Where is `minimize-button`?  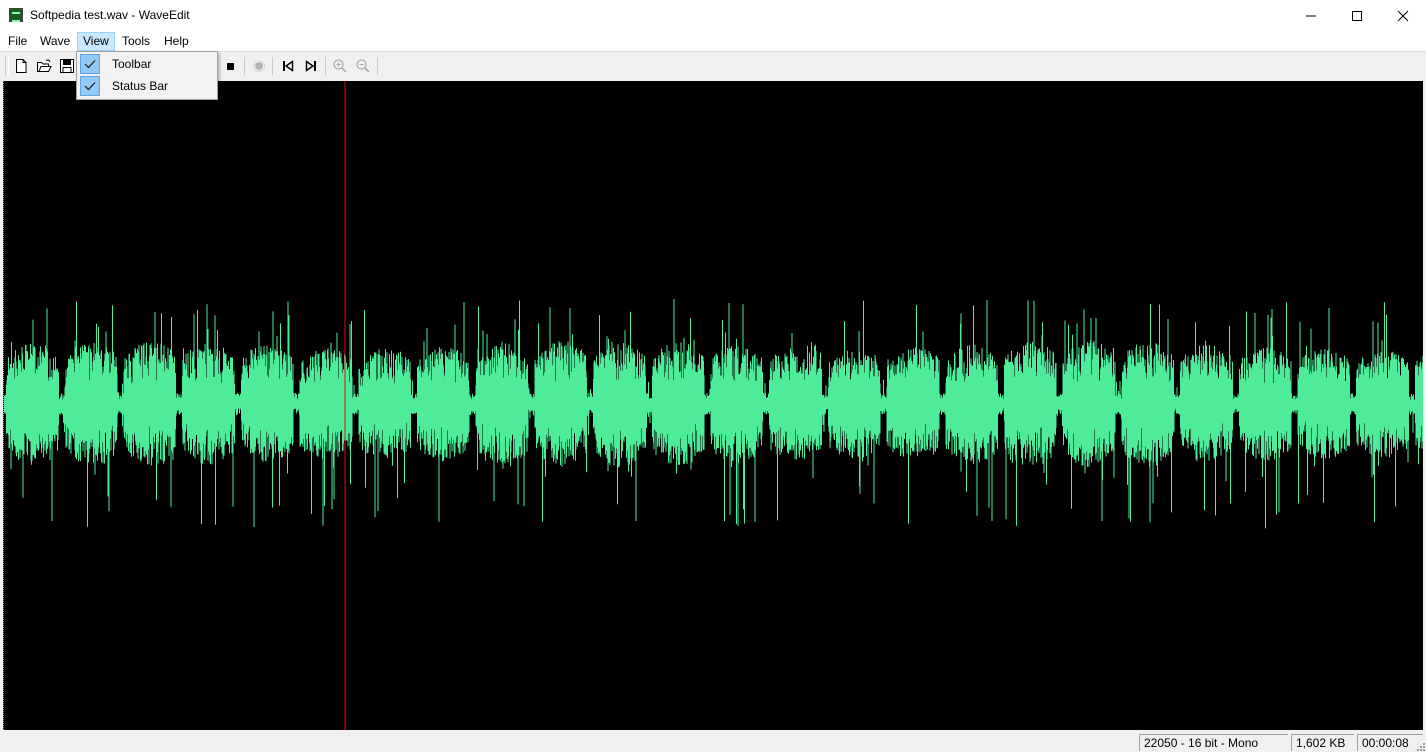
minimize-button is located at coordinates (1311, 15).